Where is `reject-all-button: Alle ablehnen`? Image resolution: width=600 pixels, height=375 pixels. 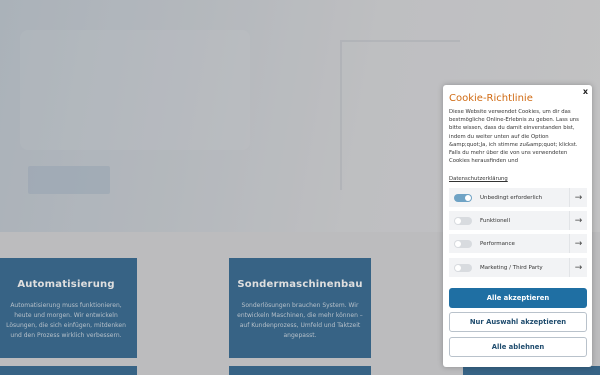 reject-all-button: Alle ablehnen is located at coordinates (518, 347).